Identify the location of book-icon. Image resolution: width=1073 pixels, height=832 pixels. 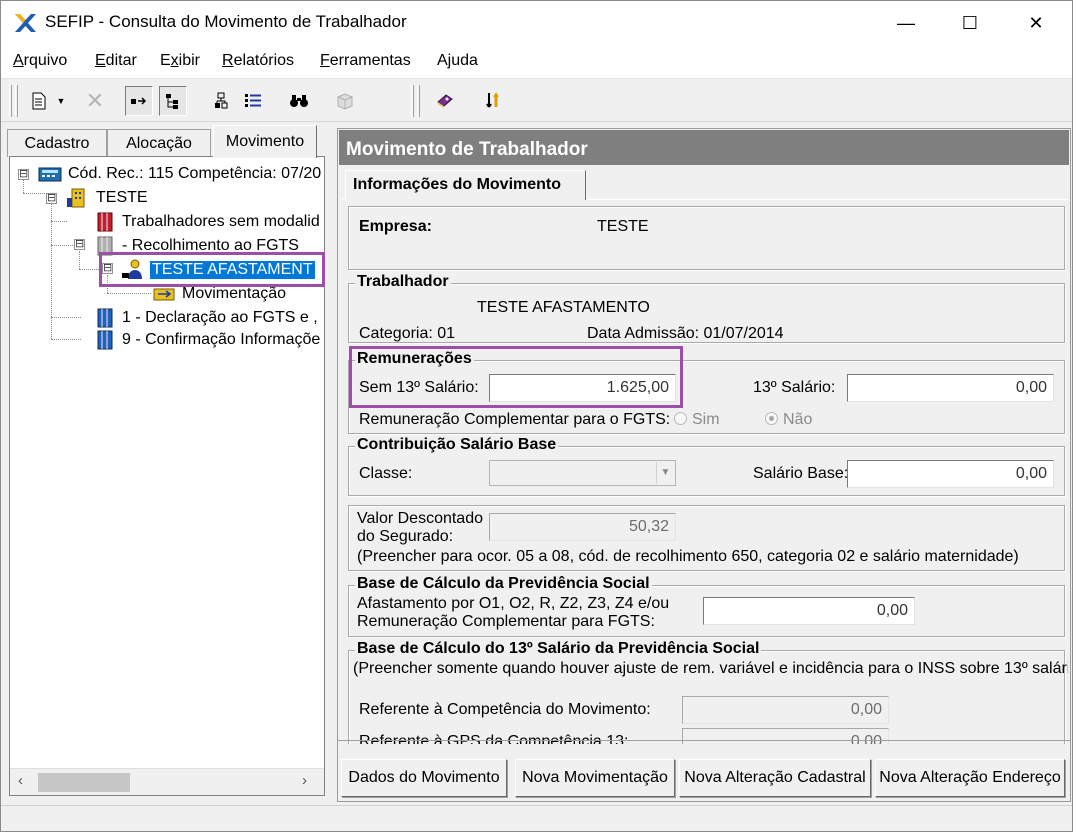
(445, 101).